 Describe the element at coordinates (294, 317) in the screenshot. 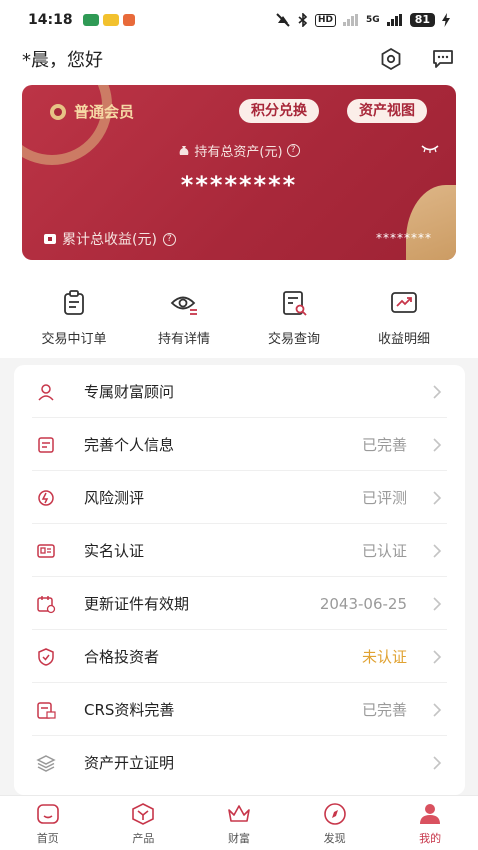

I see `quick-action-query: 交易查询` at that location.